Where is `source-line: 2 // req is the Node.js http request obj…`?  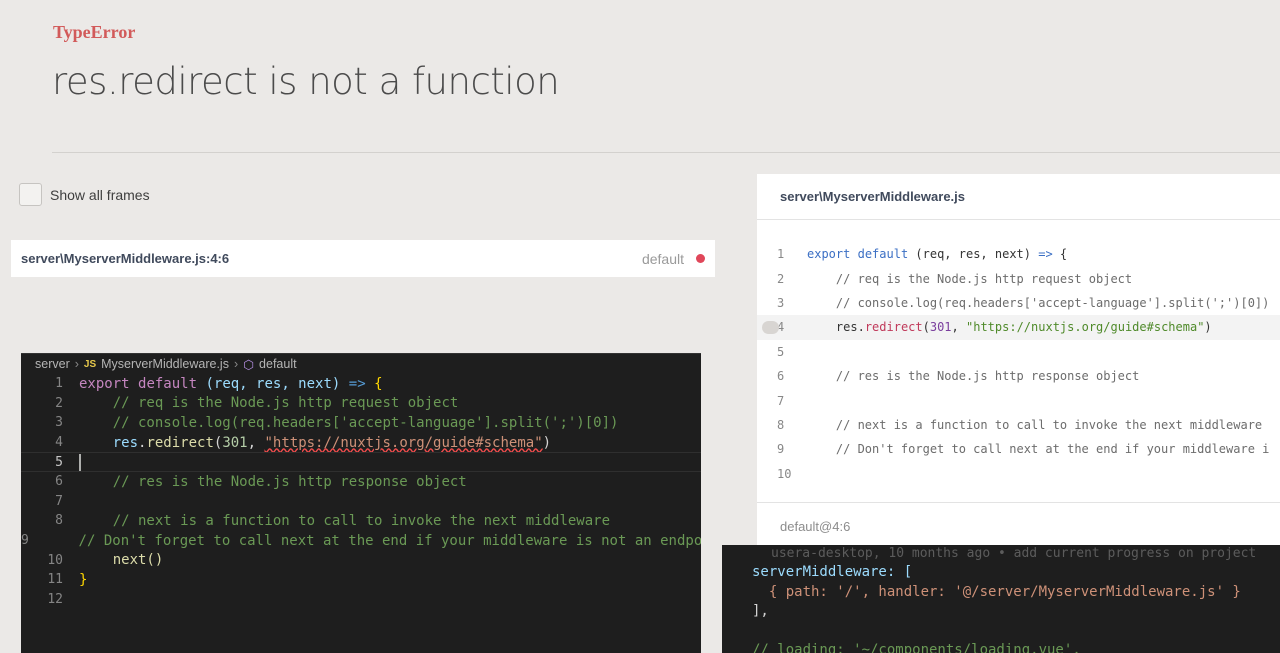 source-line: 2 // req is the Node.js http request obj… is located at coordinates (955, 278).